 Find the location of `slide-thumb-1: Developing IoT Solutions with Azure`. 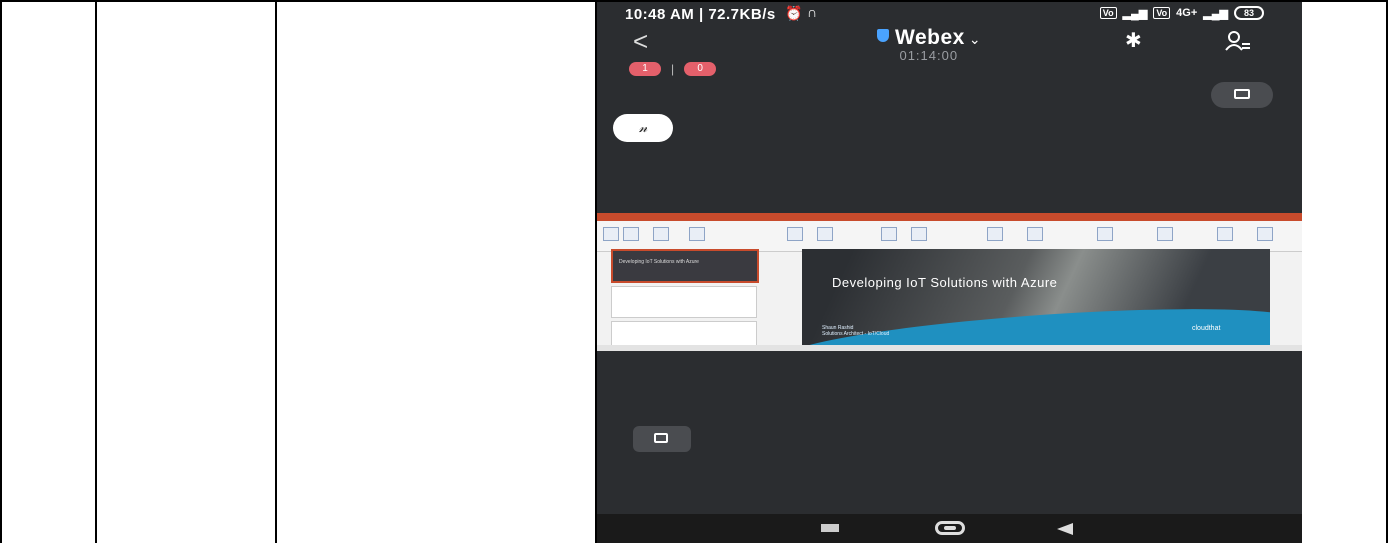

slide-thumb-1: Developing IoT Solutions with Azure is located at coordinates (685, 266).